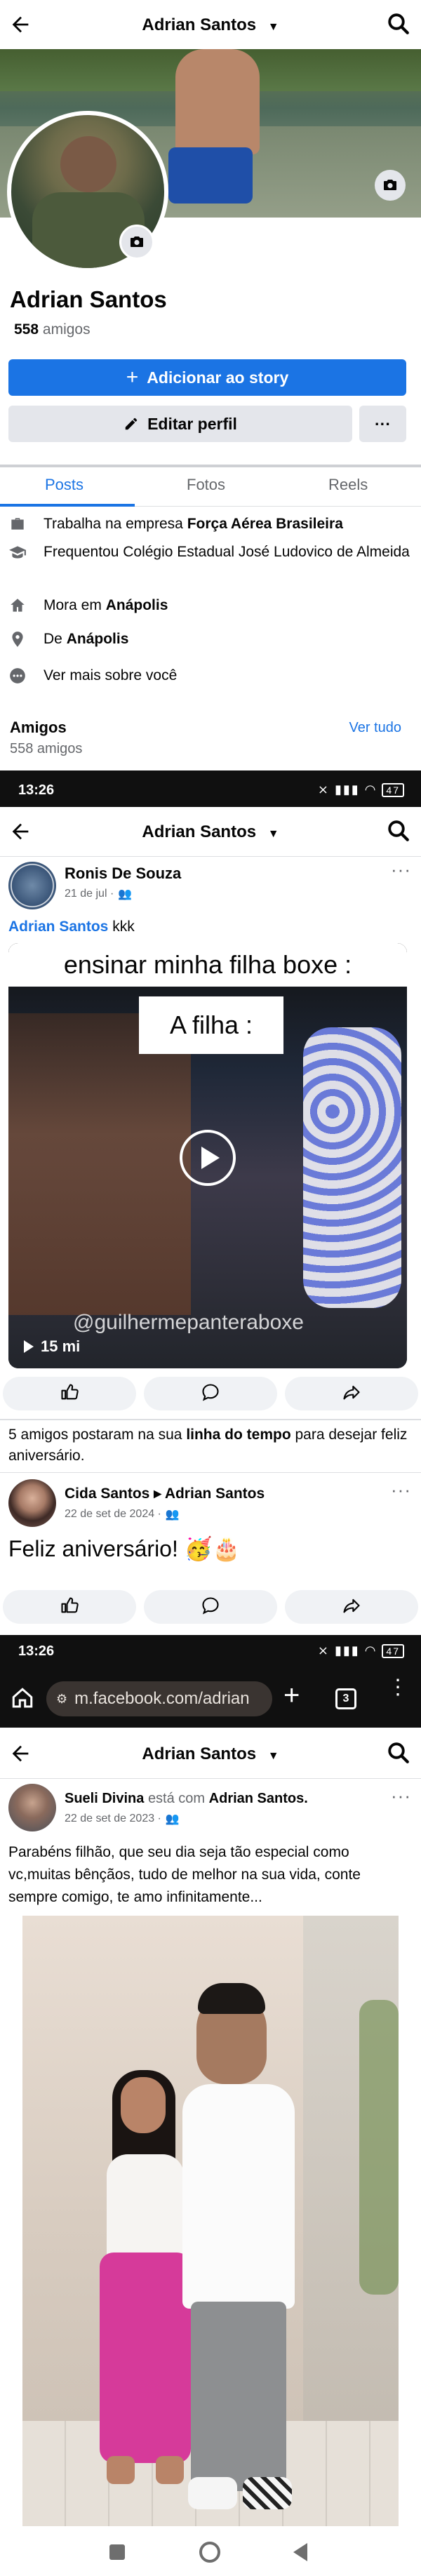 This screenshot has width=421, height=2576. I want to click on post-text: Adrian Santos kkk, so click(71, 927).